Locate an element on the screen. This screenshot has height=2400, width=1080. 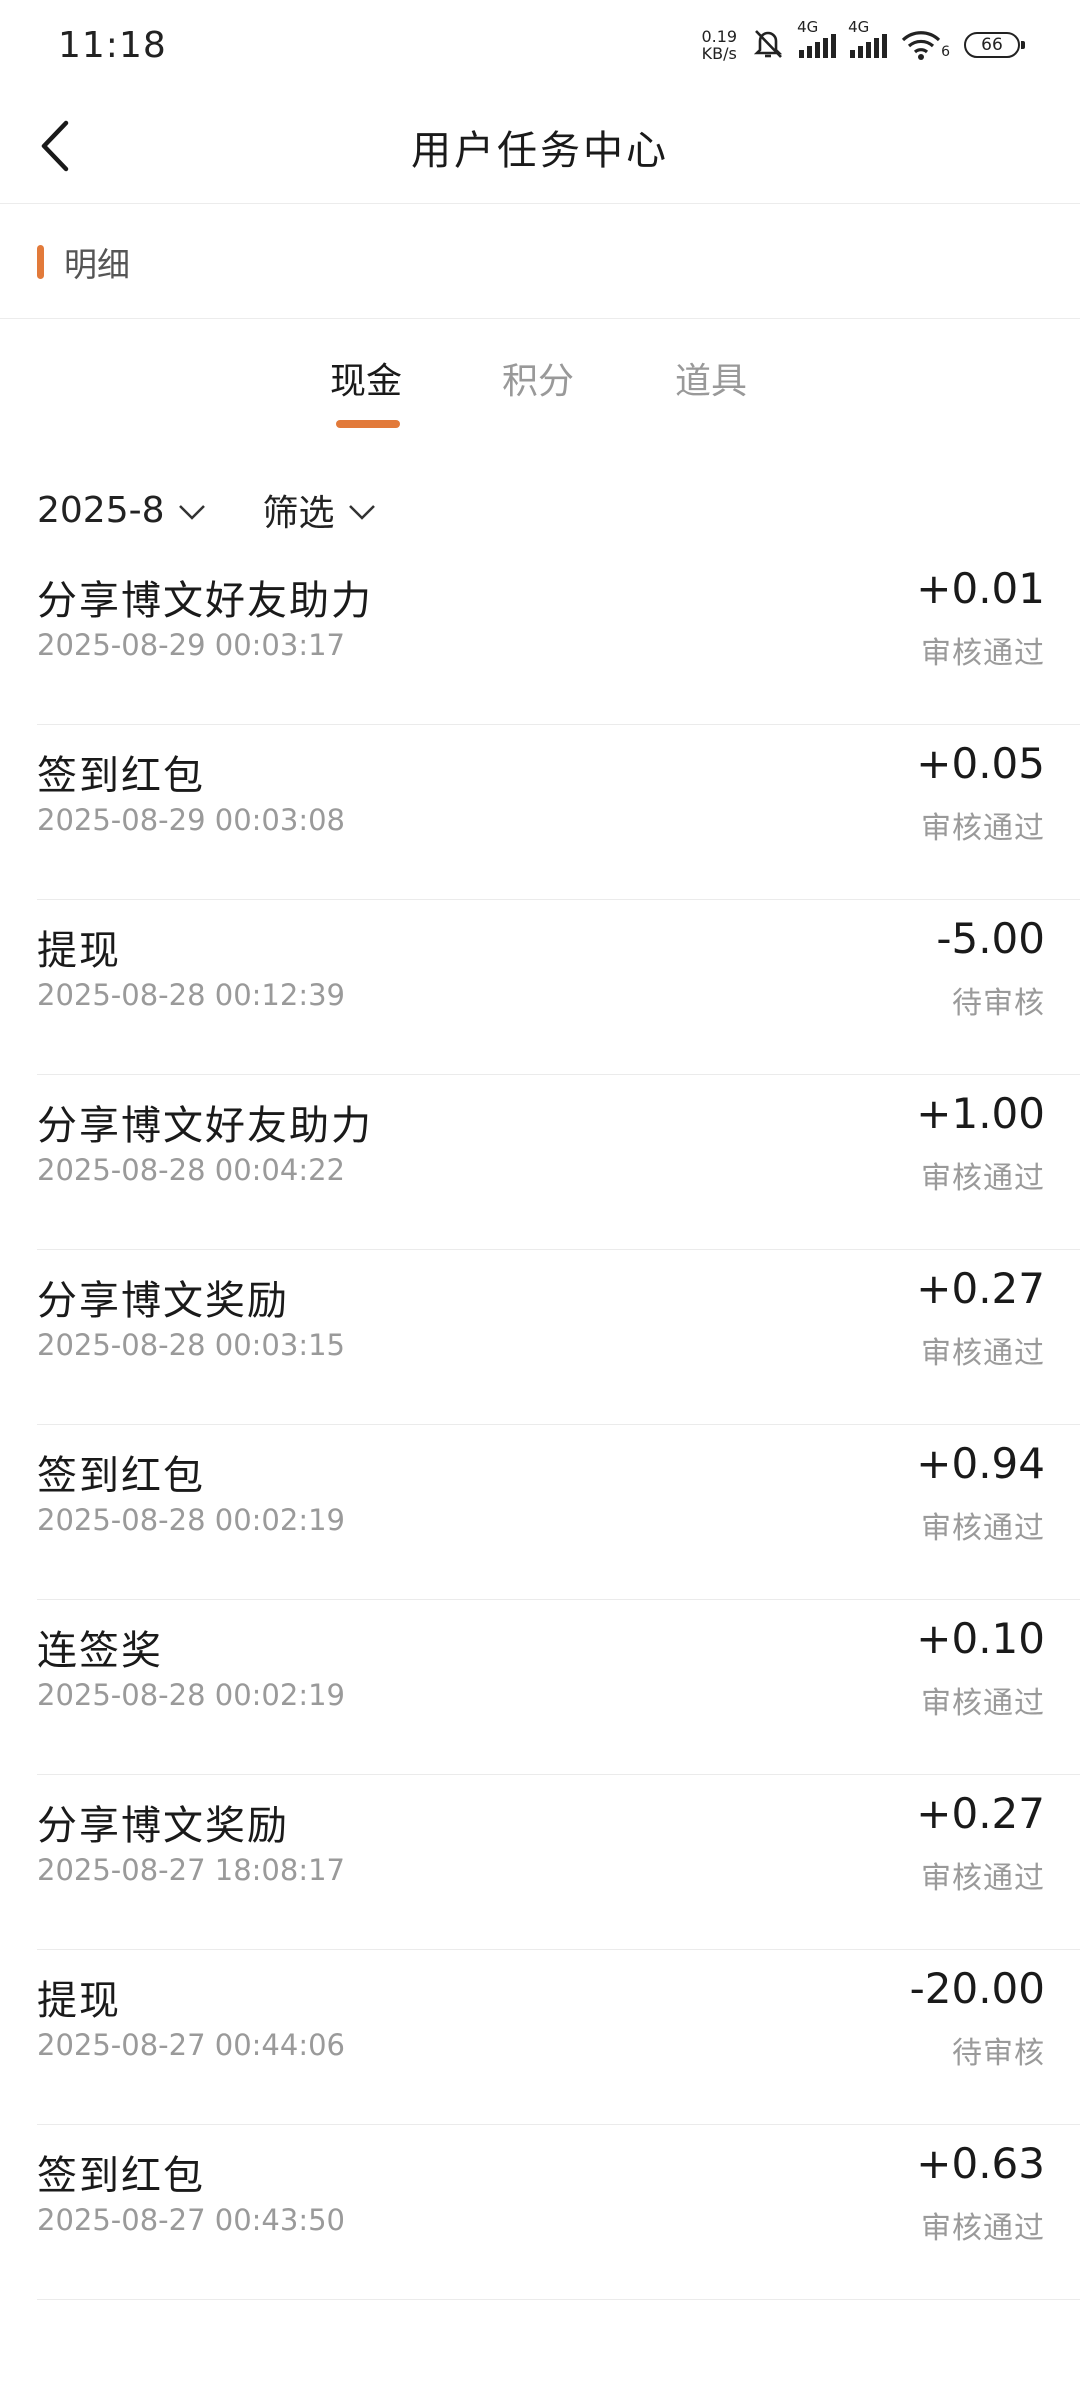
wifi-icon: 6 is located at coordinates (925, 45).